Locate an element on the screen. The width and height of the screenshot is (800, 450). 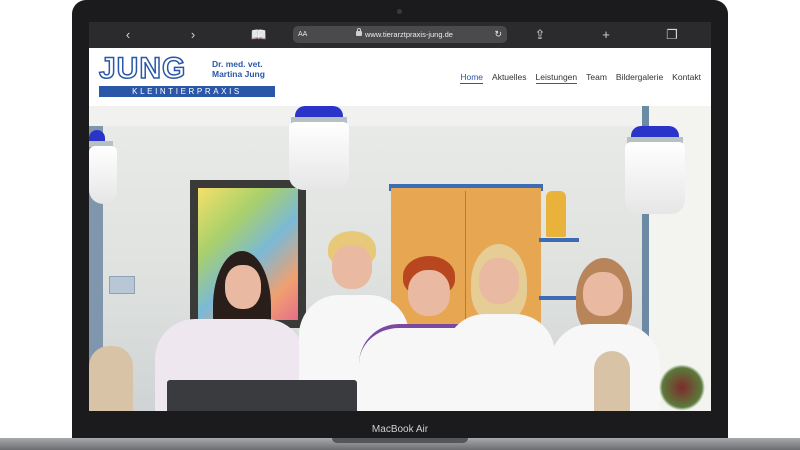
forward-icon: › is located at coordinates (193, 35).